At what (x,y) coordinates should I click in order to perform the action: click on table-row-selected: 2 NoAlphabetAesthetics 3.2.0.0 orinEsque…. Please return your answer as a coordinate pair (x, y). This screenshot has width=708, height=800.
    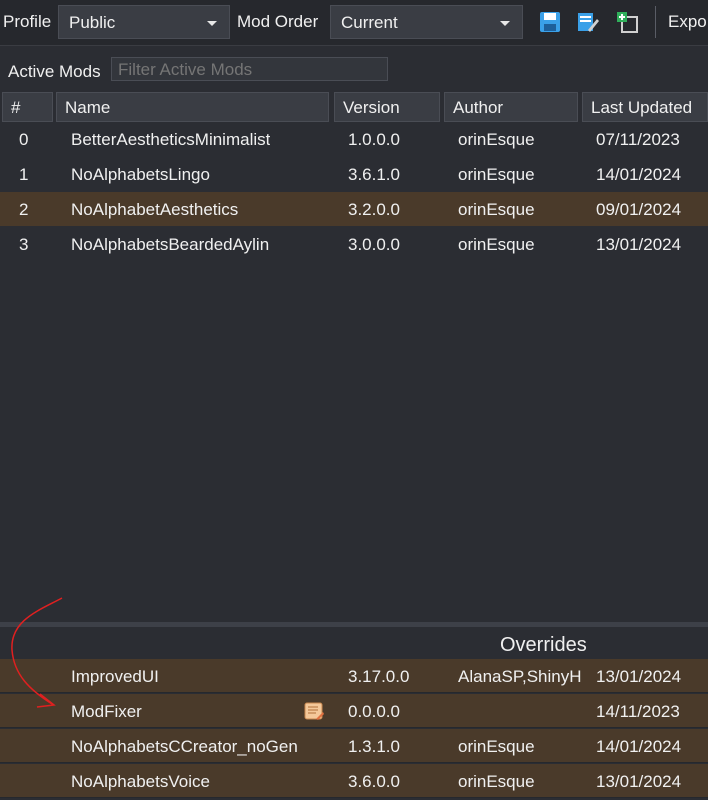
    Looking at the image, I should click on (354, 209).